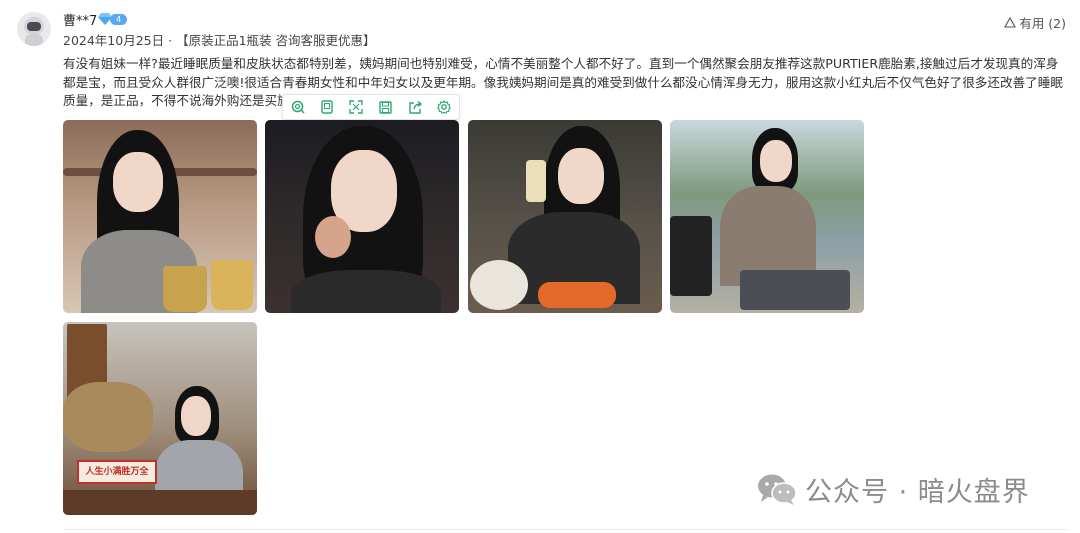  Describe the element at coordinates (298, 107) in the screenshot. I see `search-icon` at that location.